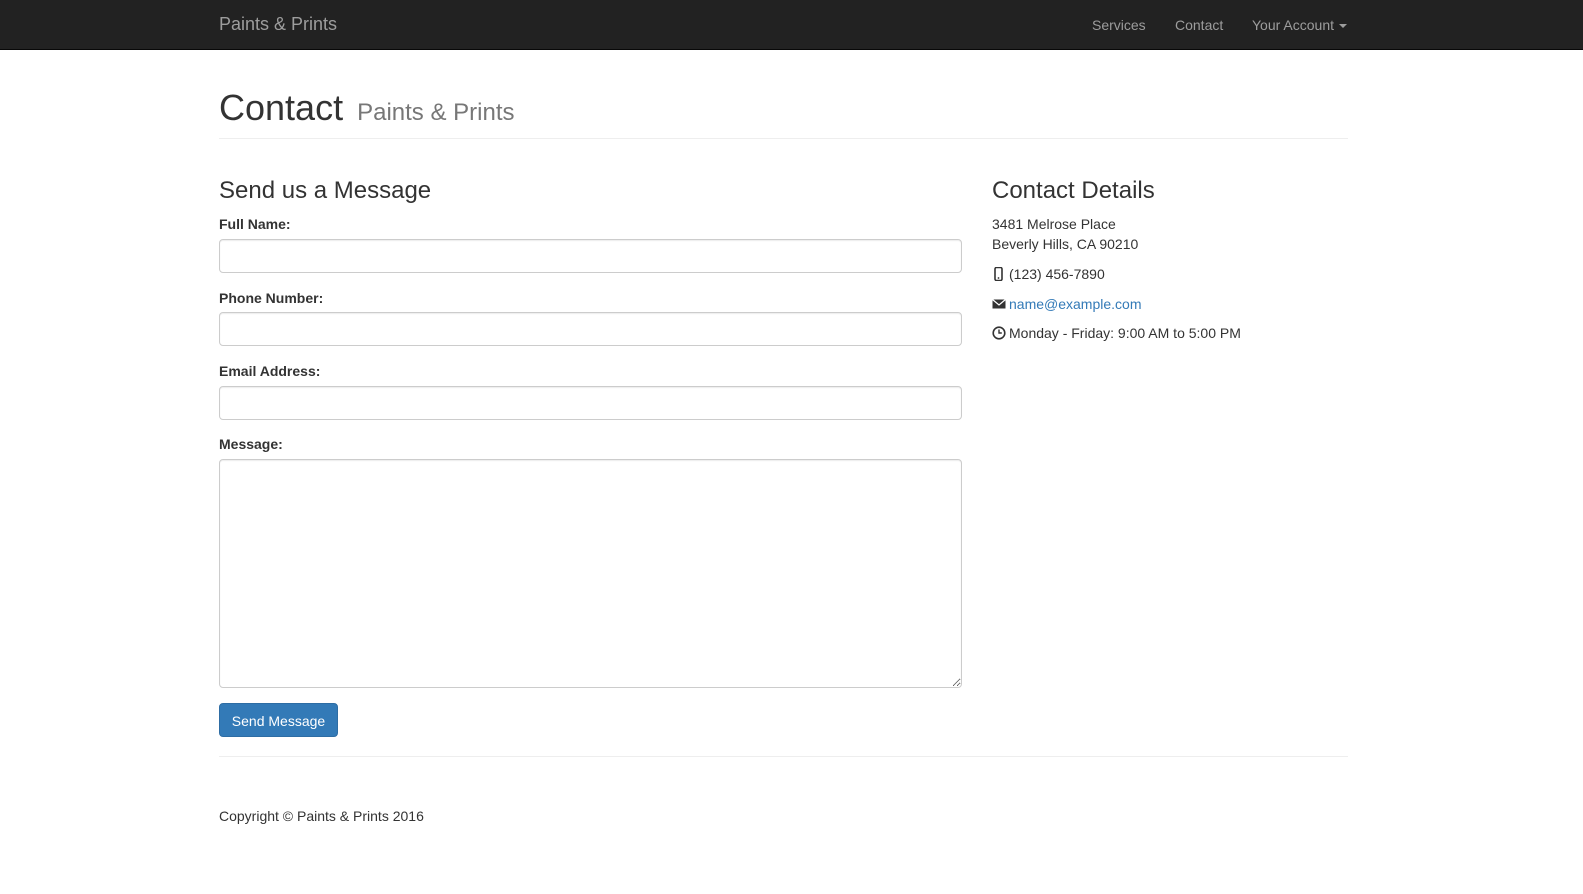 The image size is (1583, 894). Describe the element at coordinates (1057, 274) in the screenshot. I see `phone-text: (123) 456-7890` at that location.